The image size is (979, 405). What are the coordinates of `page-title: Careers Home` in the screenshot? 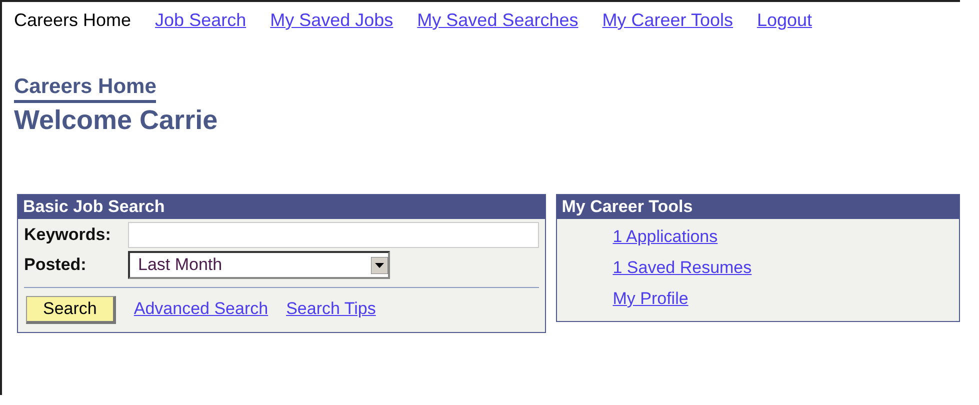 It's located at (85, 89).